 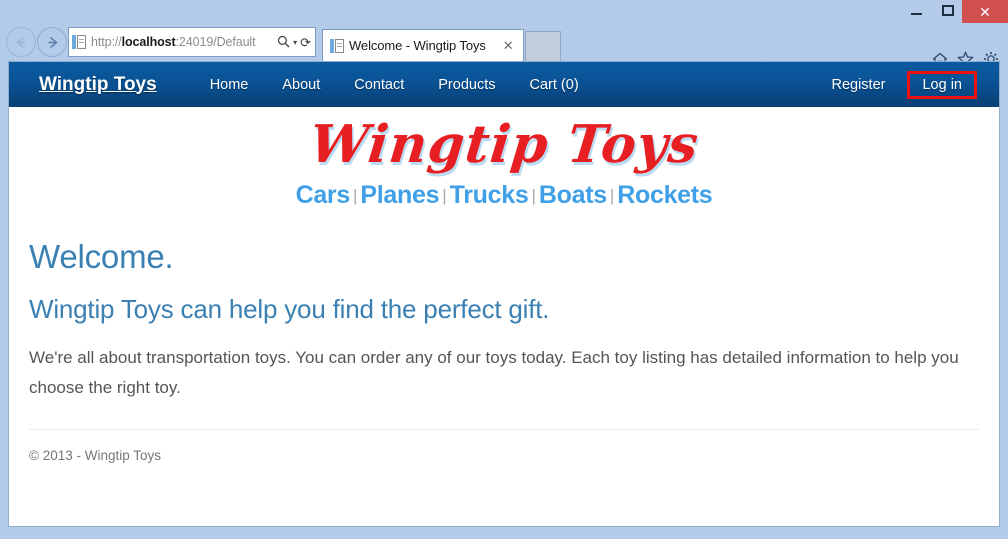 I want to click on category-link-trucks: Trucks, so click(x=489, y=195).